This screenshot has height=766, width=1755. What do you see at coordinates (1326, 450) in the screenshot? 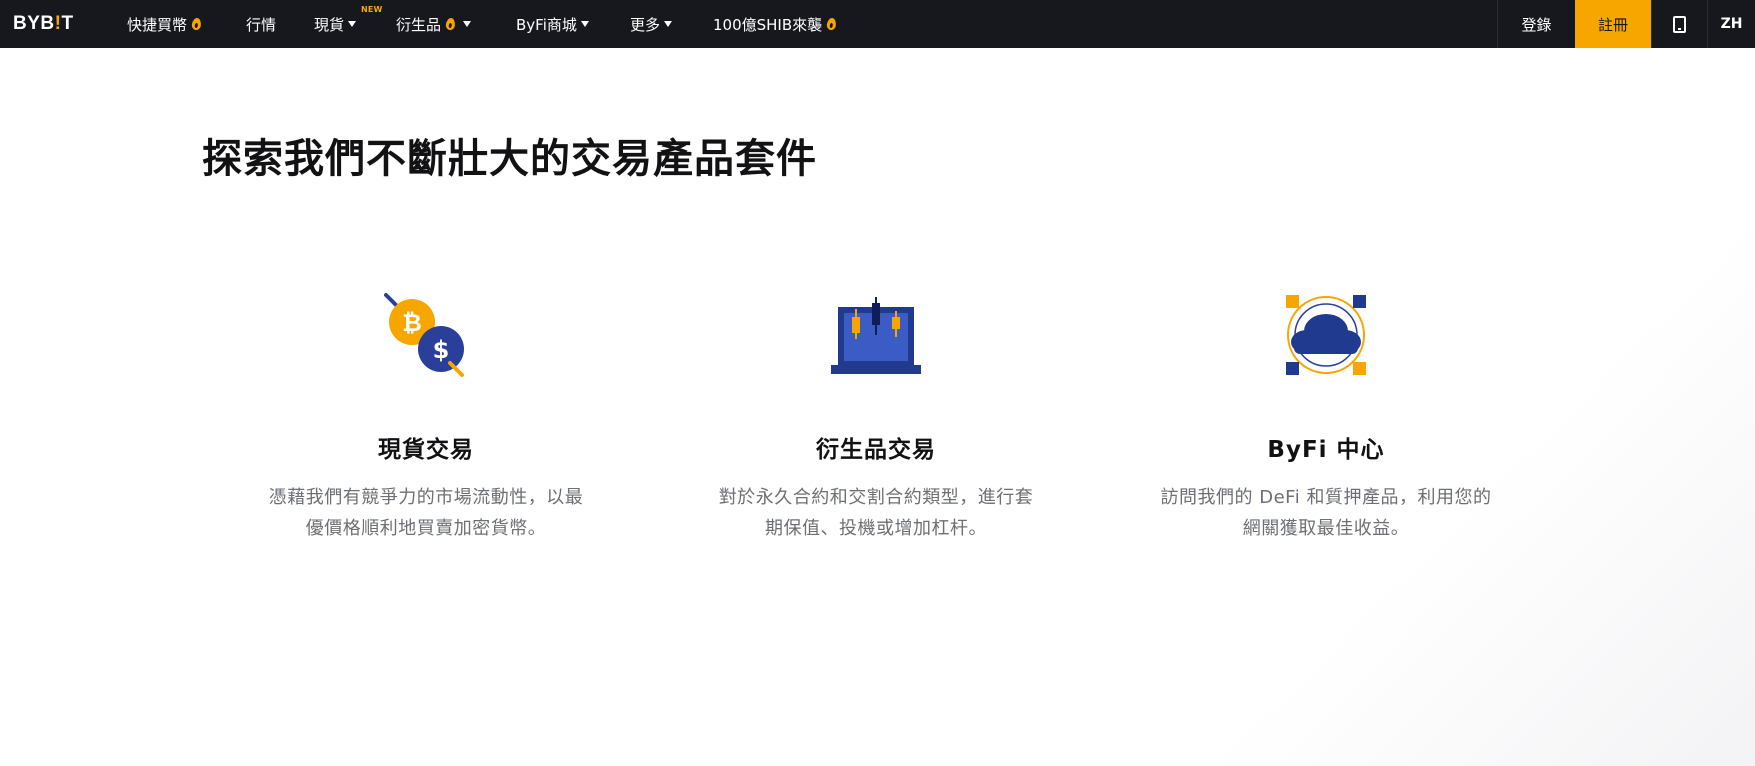
I see `card-title: ByFi 中心` at bounding box center [1326, 450].